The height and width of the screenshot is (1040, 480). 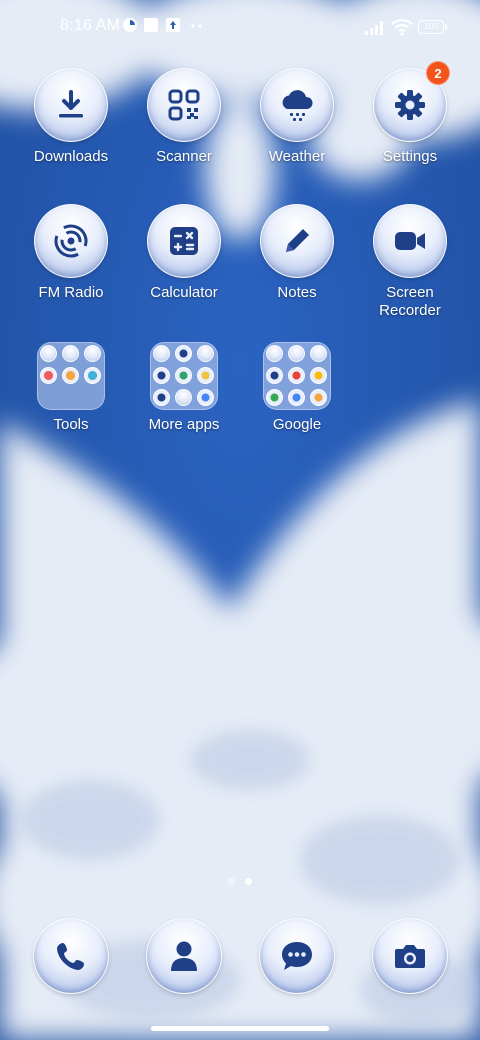 I want to click on app-downloads: Downloads, so click(x=71, y=117).